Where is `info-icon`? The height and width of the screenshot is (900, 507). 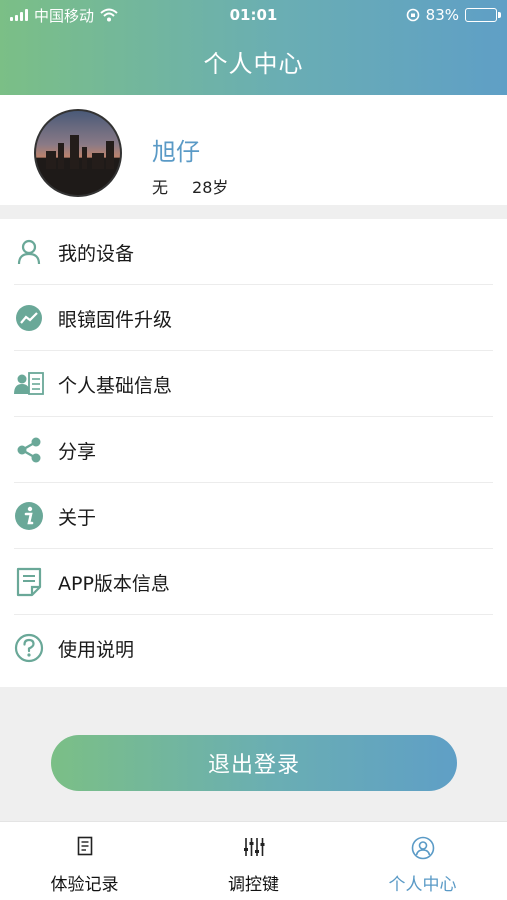
info-icon is located at coordinates (29, 516).